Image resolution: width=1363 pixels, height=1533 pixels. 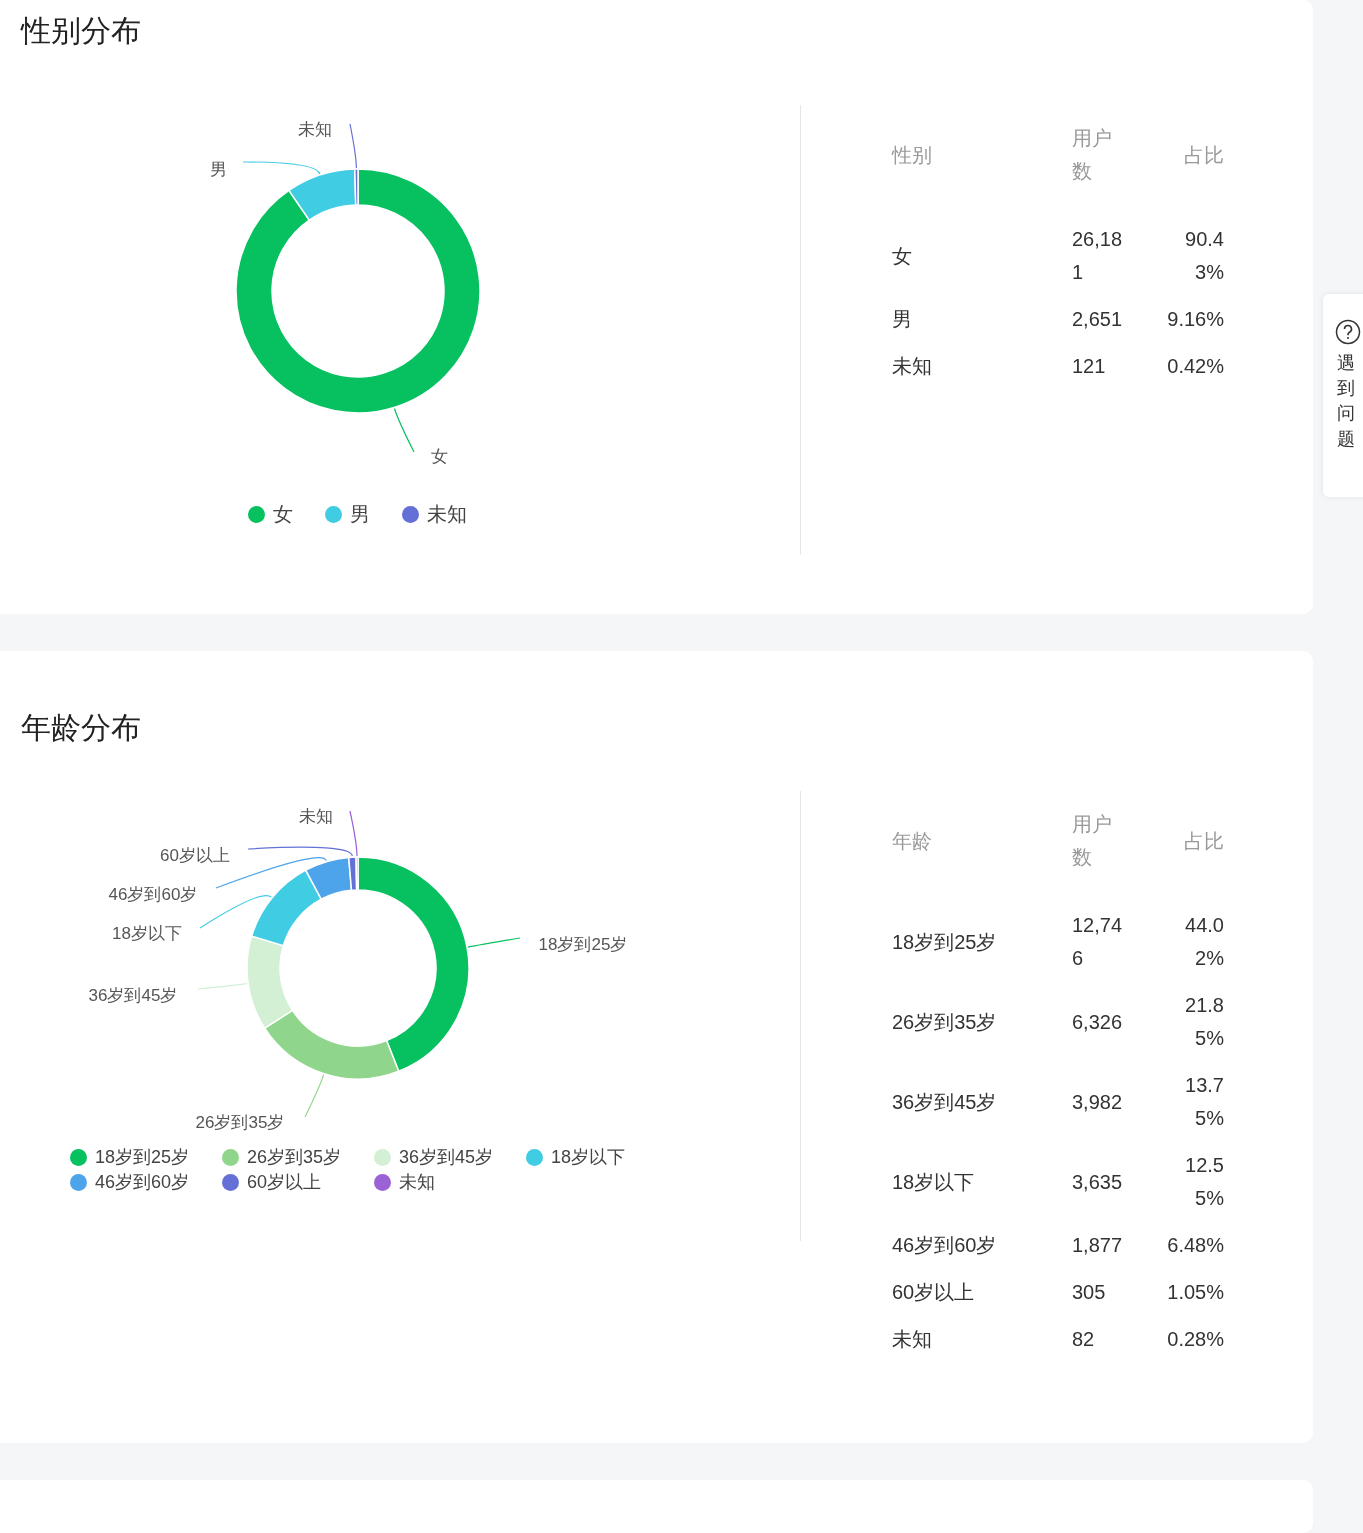 I want to click on legend-label: 18岁以下, so click(x=588, y=1157).